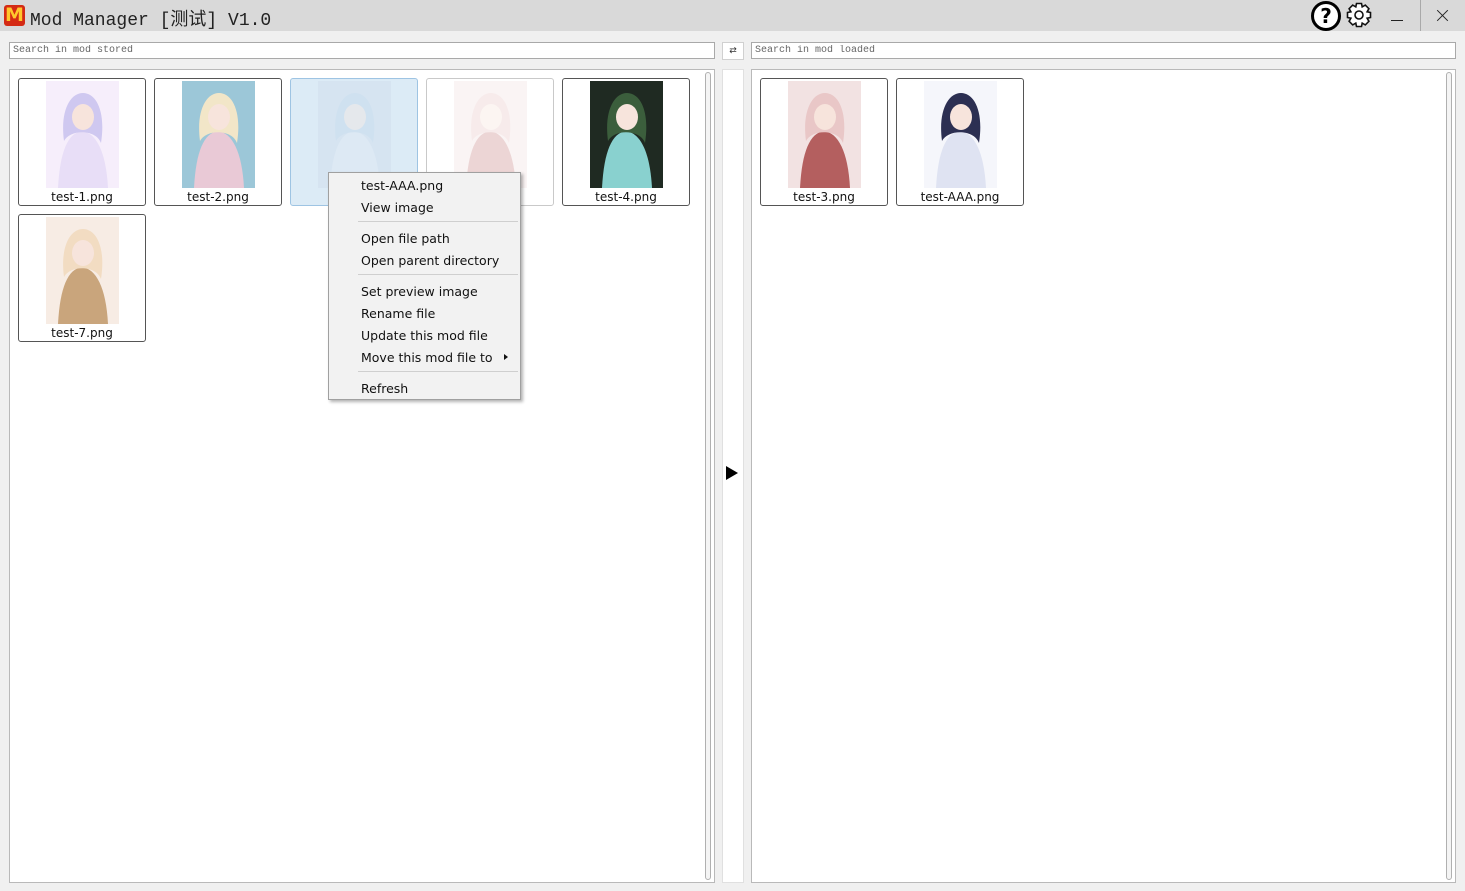  Describe the element at coordinates (384, 388) in the screenshot. I see `menu-item-refresh: Refresh` at that location.